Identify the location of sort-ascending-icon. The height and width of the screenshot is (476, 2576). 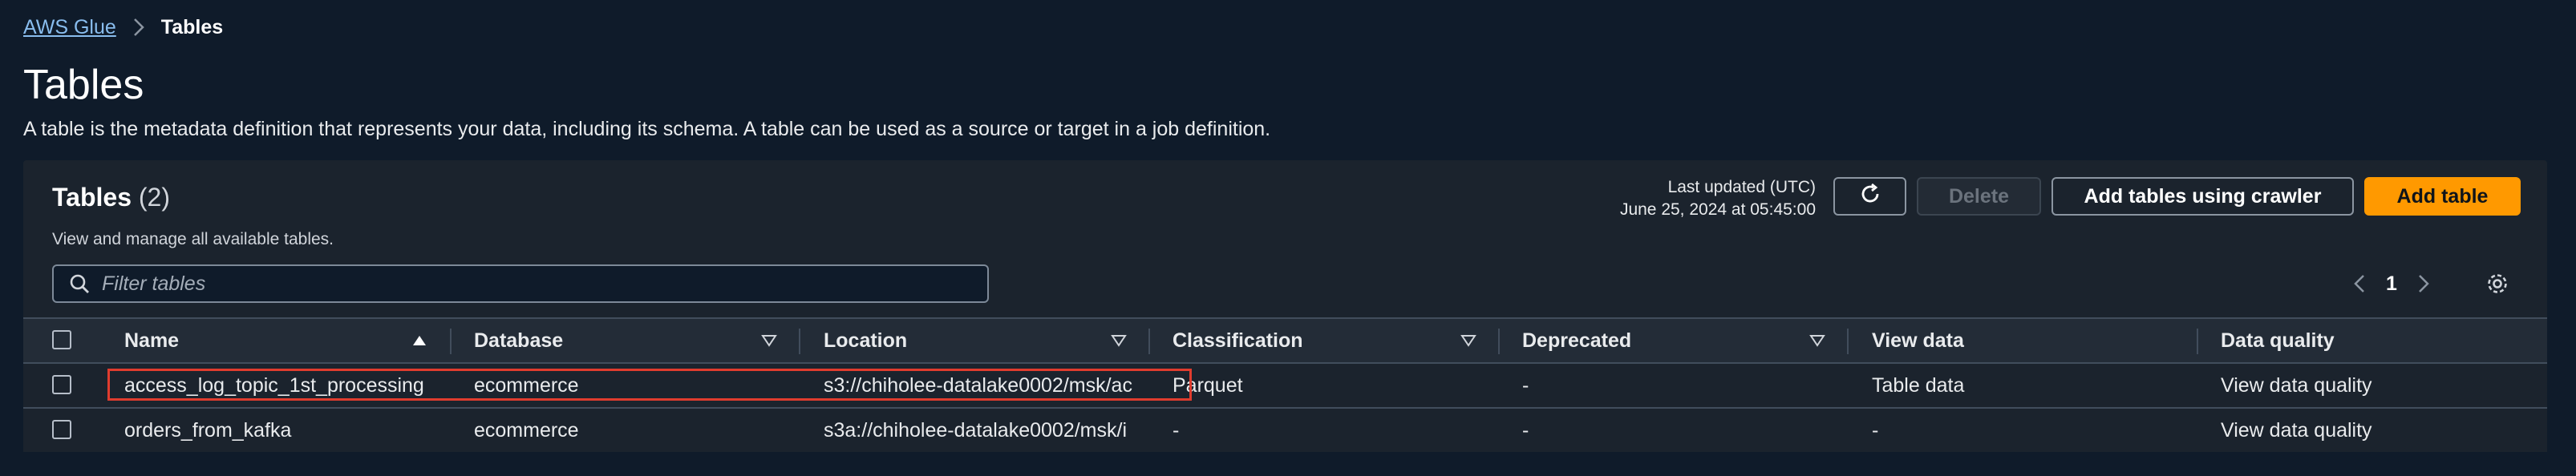
(419, 340).